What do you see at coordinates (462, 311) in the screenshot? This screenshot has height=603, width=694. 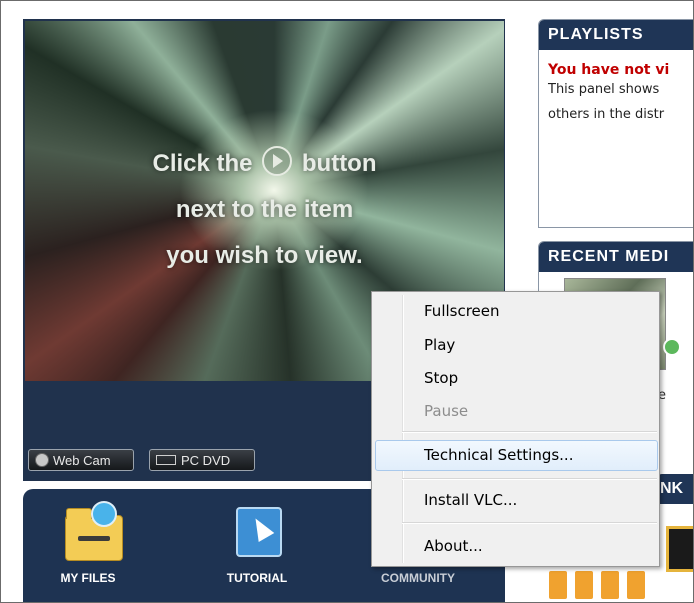 I see `menu-item-fullscreen: Fullscreen` at bounding box center [462, 311].